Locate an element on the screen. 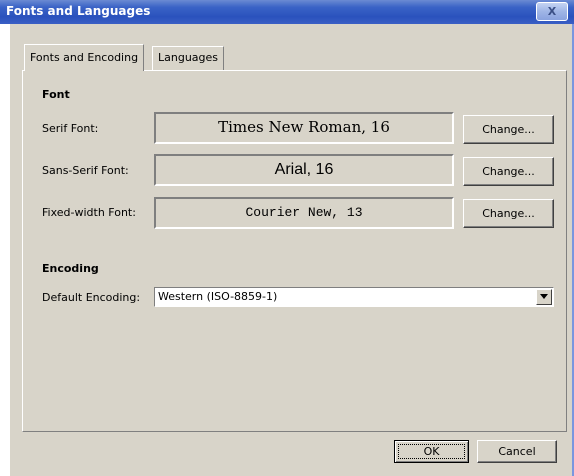  fixed-width-font-display: Courier New, 13 is located at coordinates (304, 213).